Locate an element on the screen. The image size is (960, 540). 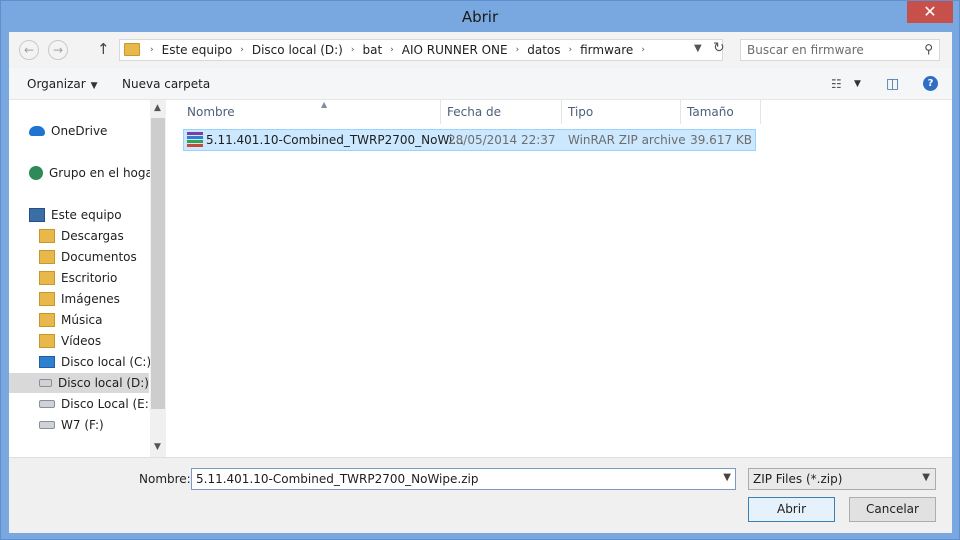
sidebar-item-this-pc: Este equipo is located at coordinates (75, 215).